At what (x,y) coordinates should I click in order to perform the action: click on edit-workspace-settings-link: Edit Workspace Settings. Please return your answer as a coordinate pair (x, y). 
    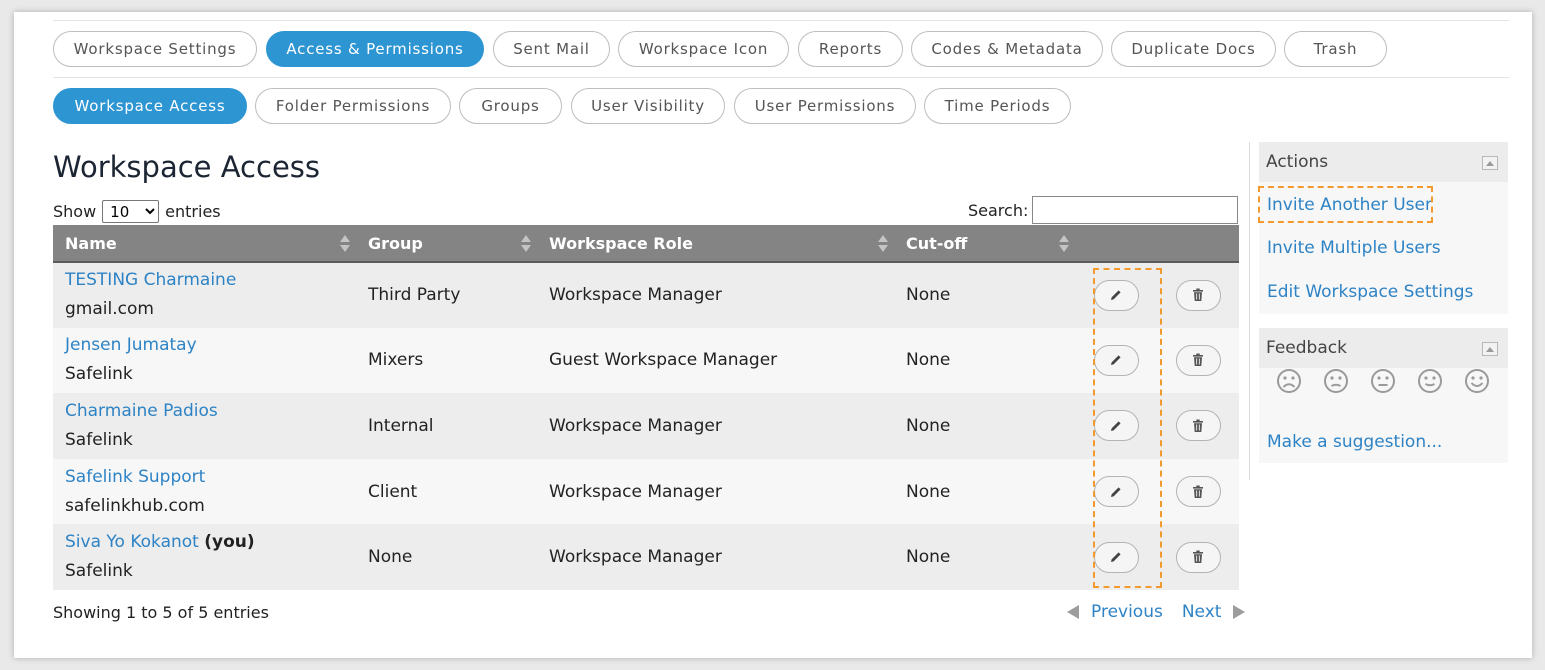
    Looking at the image, I should click on (1370, 292).